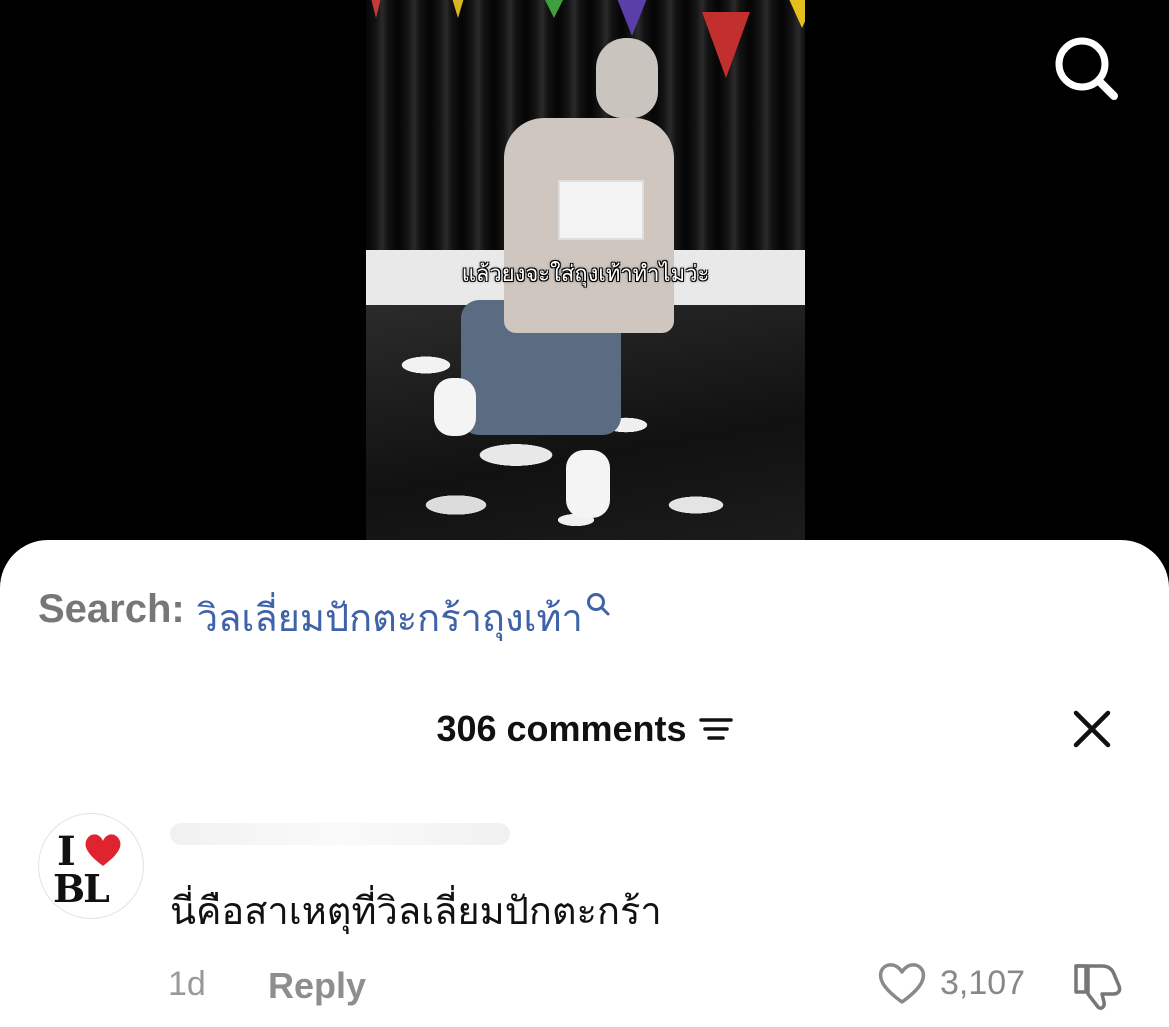 The image size is (1169, 1027). Describe the element at coordinates (416, 911) in the screenshot. I see `comment-text: นี่คือสาเหตุที่วิลเลี่ยมปักตะกร้า` at that location.